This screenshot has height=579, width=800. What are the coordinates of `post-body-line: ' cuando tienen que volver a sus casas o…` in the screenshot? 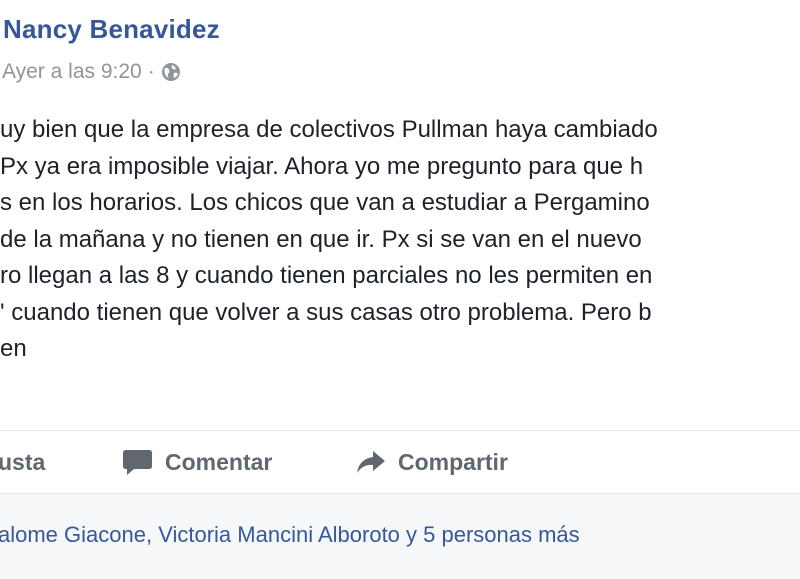 It's located at (326, 312).